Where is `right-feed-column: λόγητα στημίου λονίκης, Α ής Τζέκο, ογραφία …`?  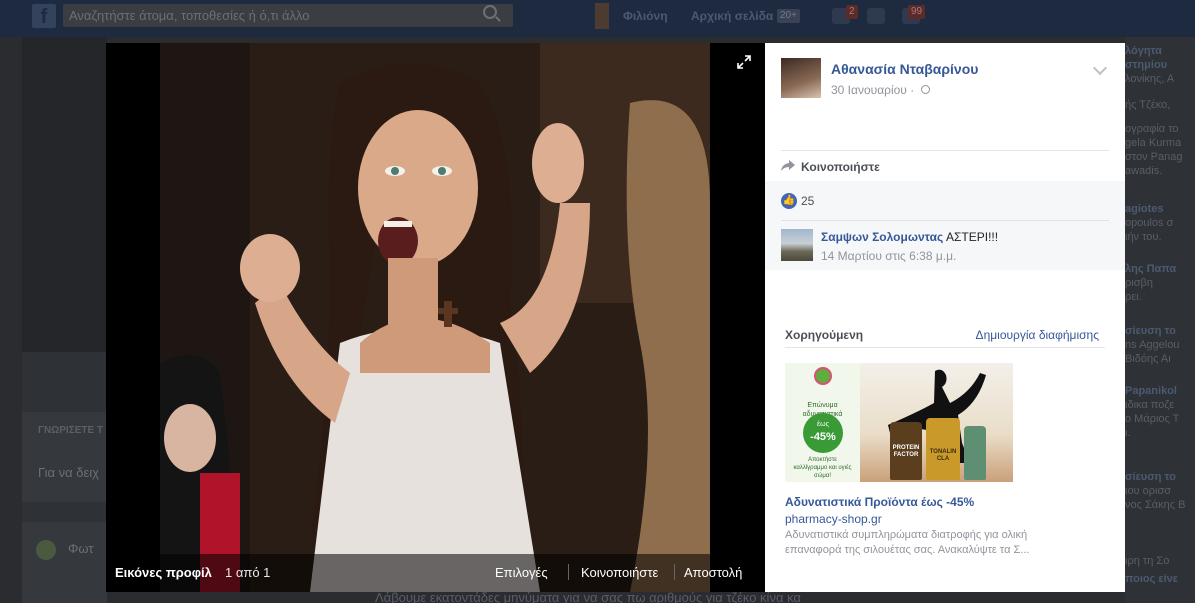
right-feed-column: λόγητα στημίου λονίκης, Α ής Τζέκο, ογραφία … is located at coordinates (1160, 320).